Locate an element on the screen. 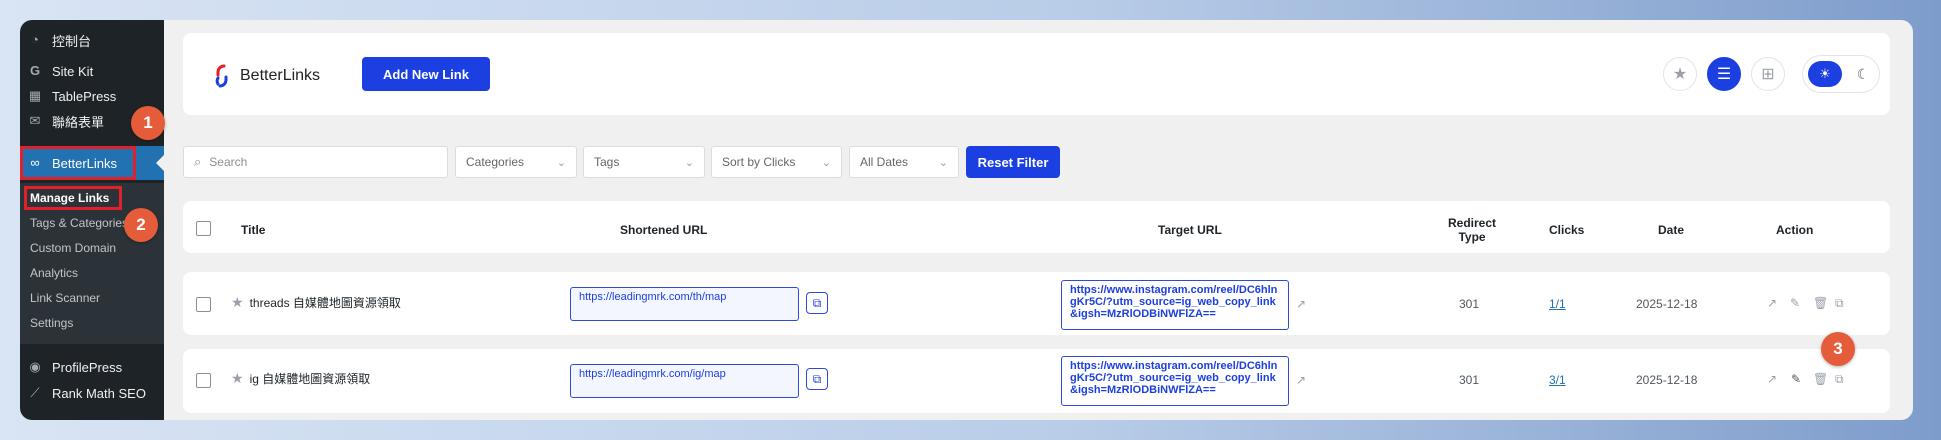 The width and height of the screenshot is (1941, 440). col-redirect-type: Redirect Type is located at coordinates (1472, 230).